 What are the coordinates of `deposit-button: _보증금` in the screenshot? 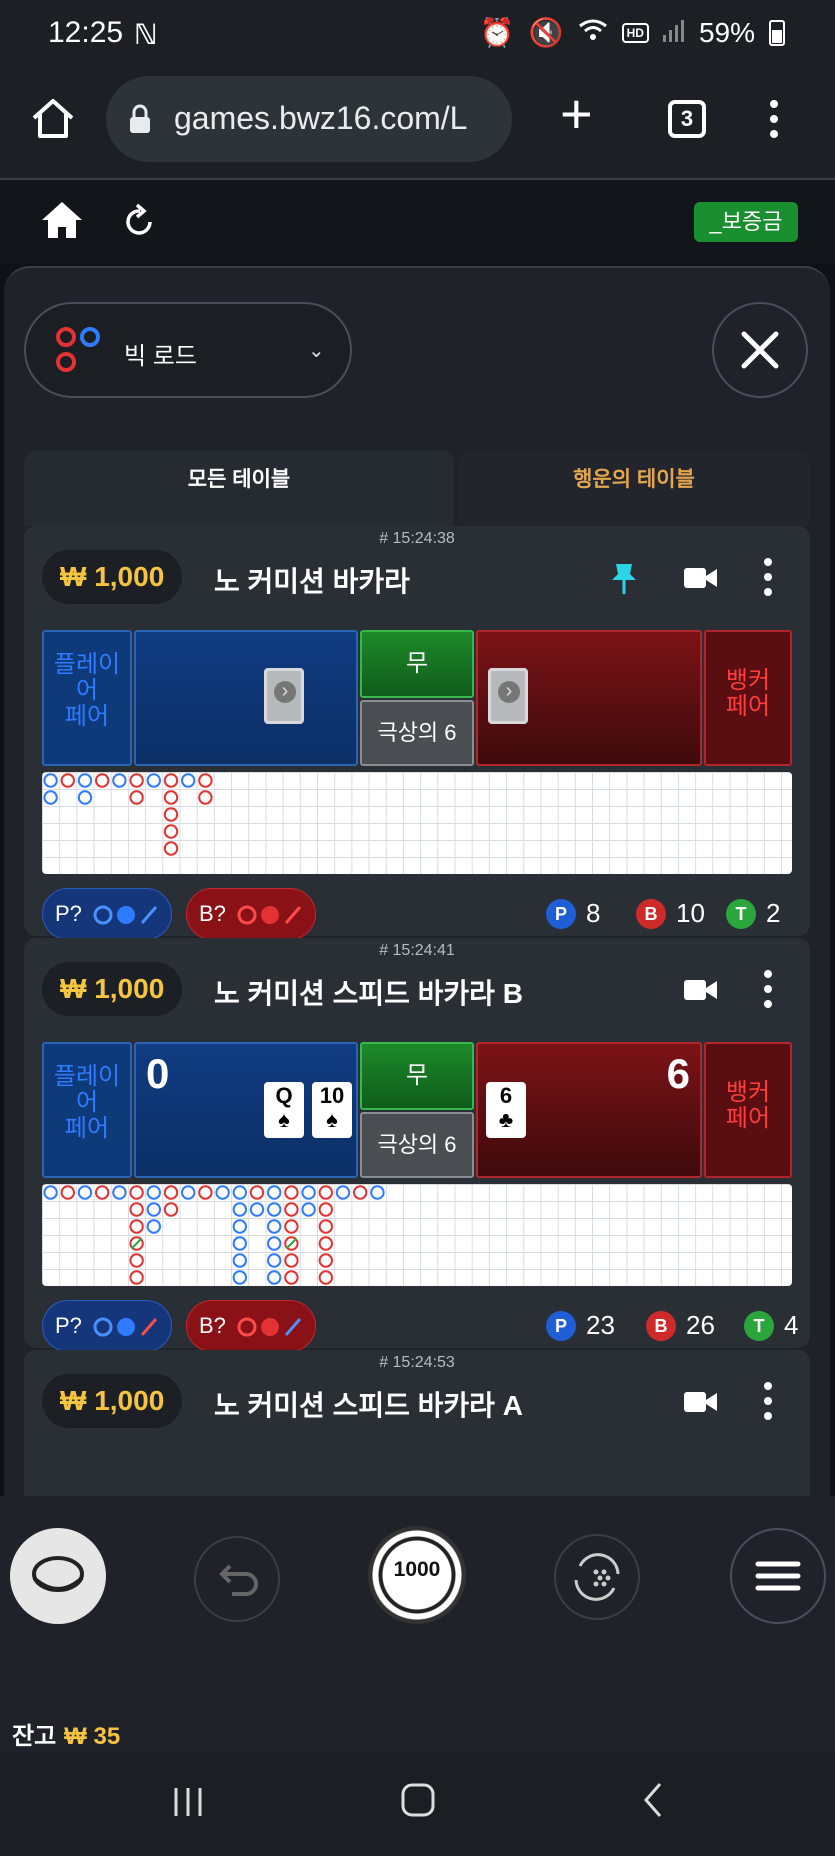 It's located at (746, 222).